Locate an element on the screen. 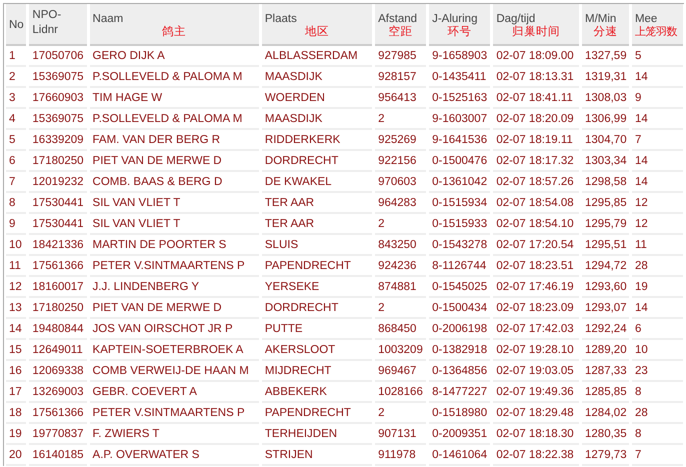  table-cell: DORDRECHT is located at coordinates (317, 161).